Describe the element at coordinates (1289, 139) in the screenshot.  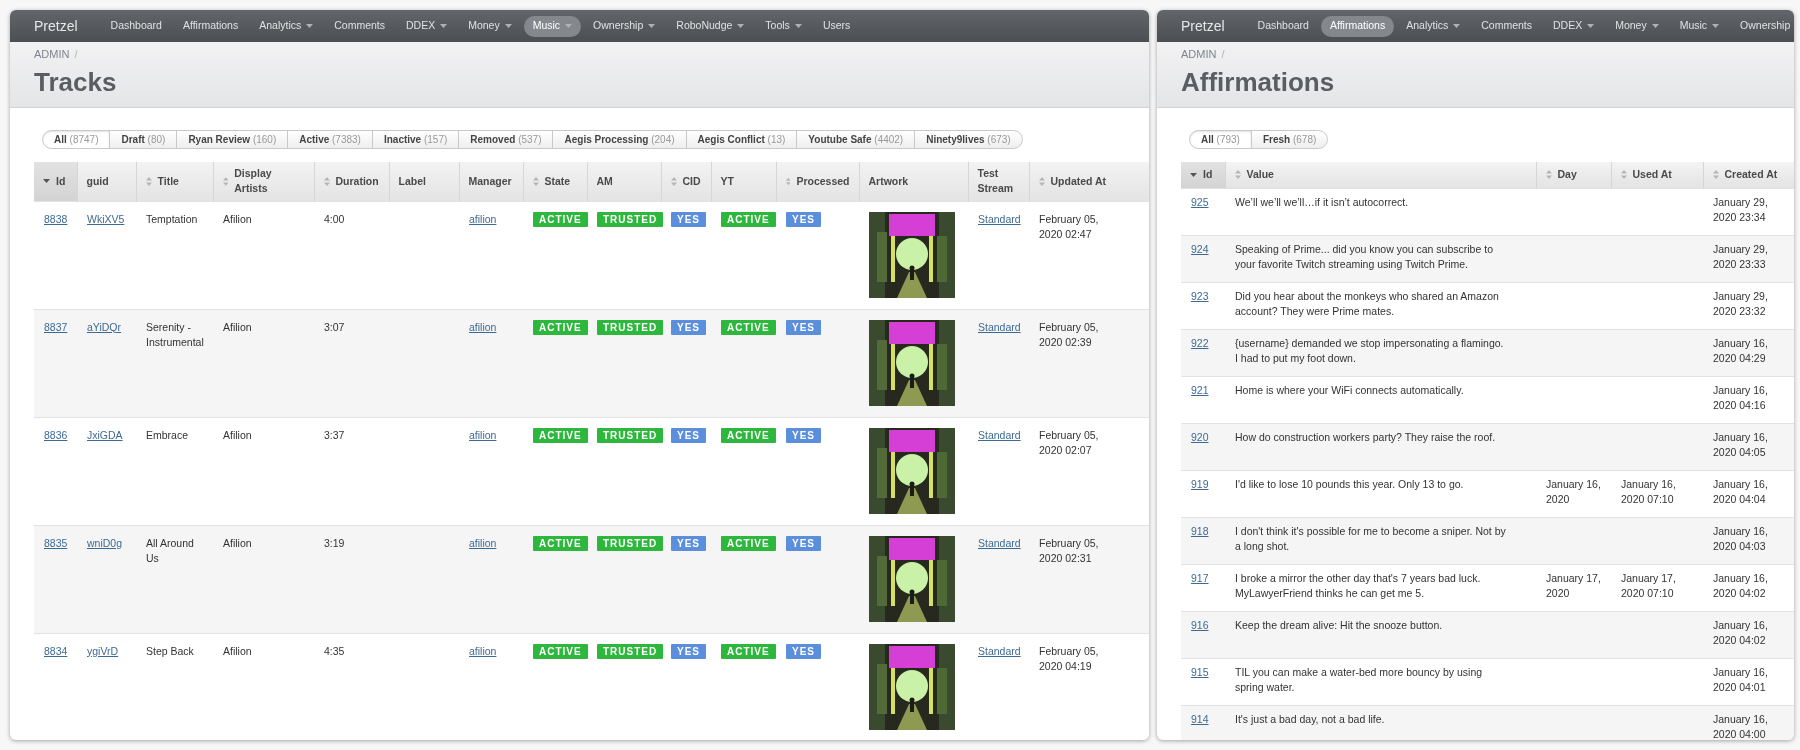
I see `filter-tab: Fresh (678)` at that location.